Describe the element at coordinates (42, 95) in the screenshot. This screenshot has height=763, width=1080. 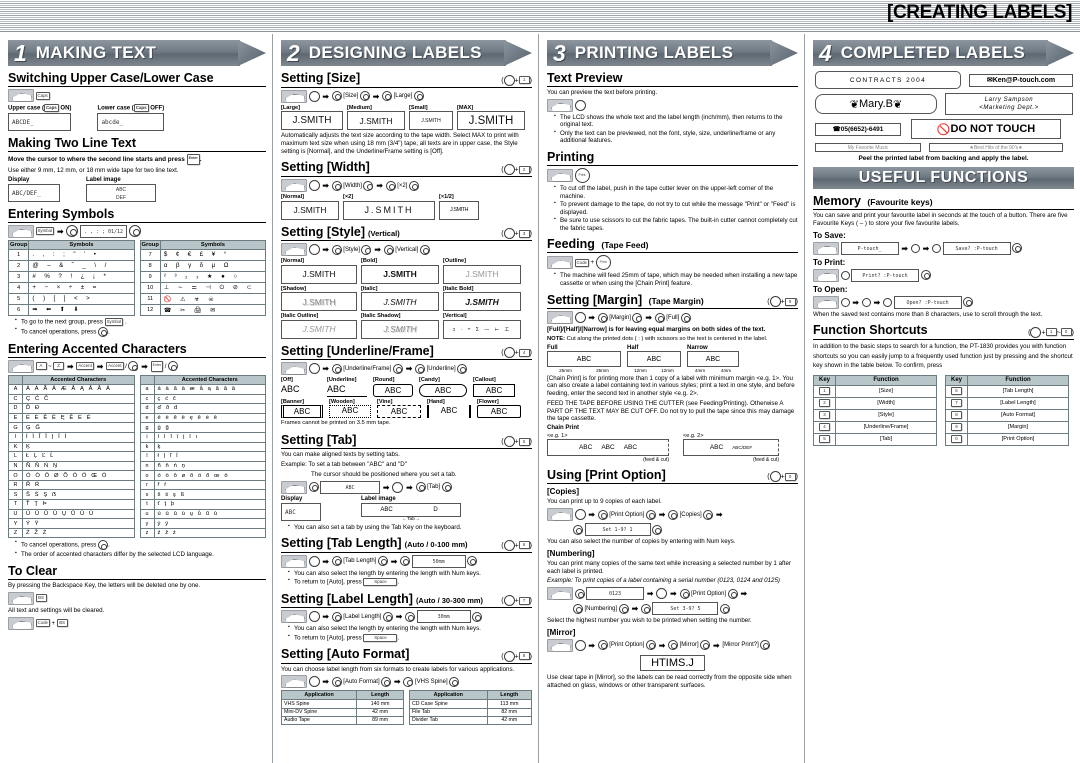
I see `caps-key-icon: Caps` at that location.